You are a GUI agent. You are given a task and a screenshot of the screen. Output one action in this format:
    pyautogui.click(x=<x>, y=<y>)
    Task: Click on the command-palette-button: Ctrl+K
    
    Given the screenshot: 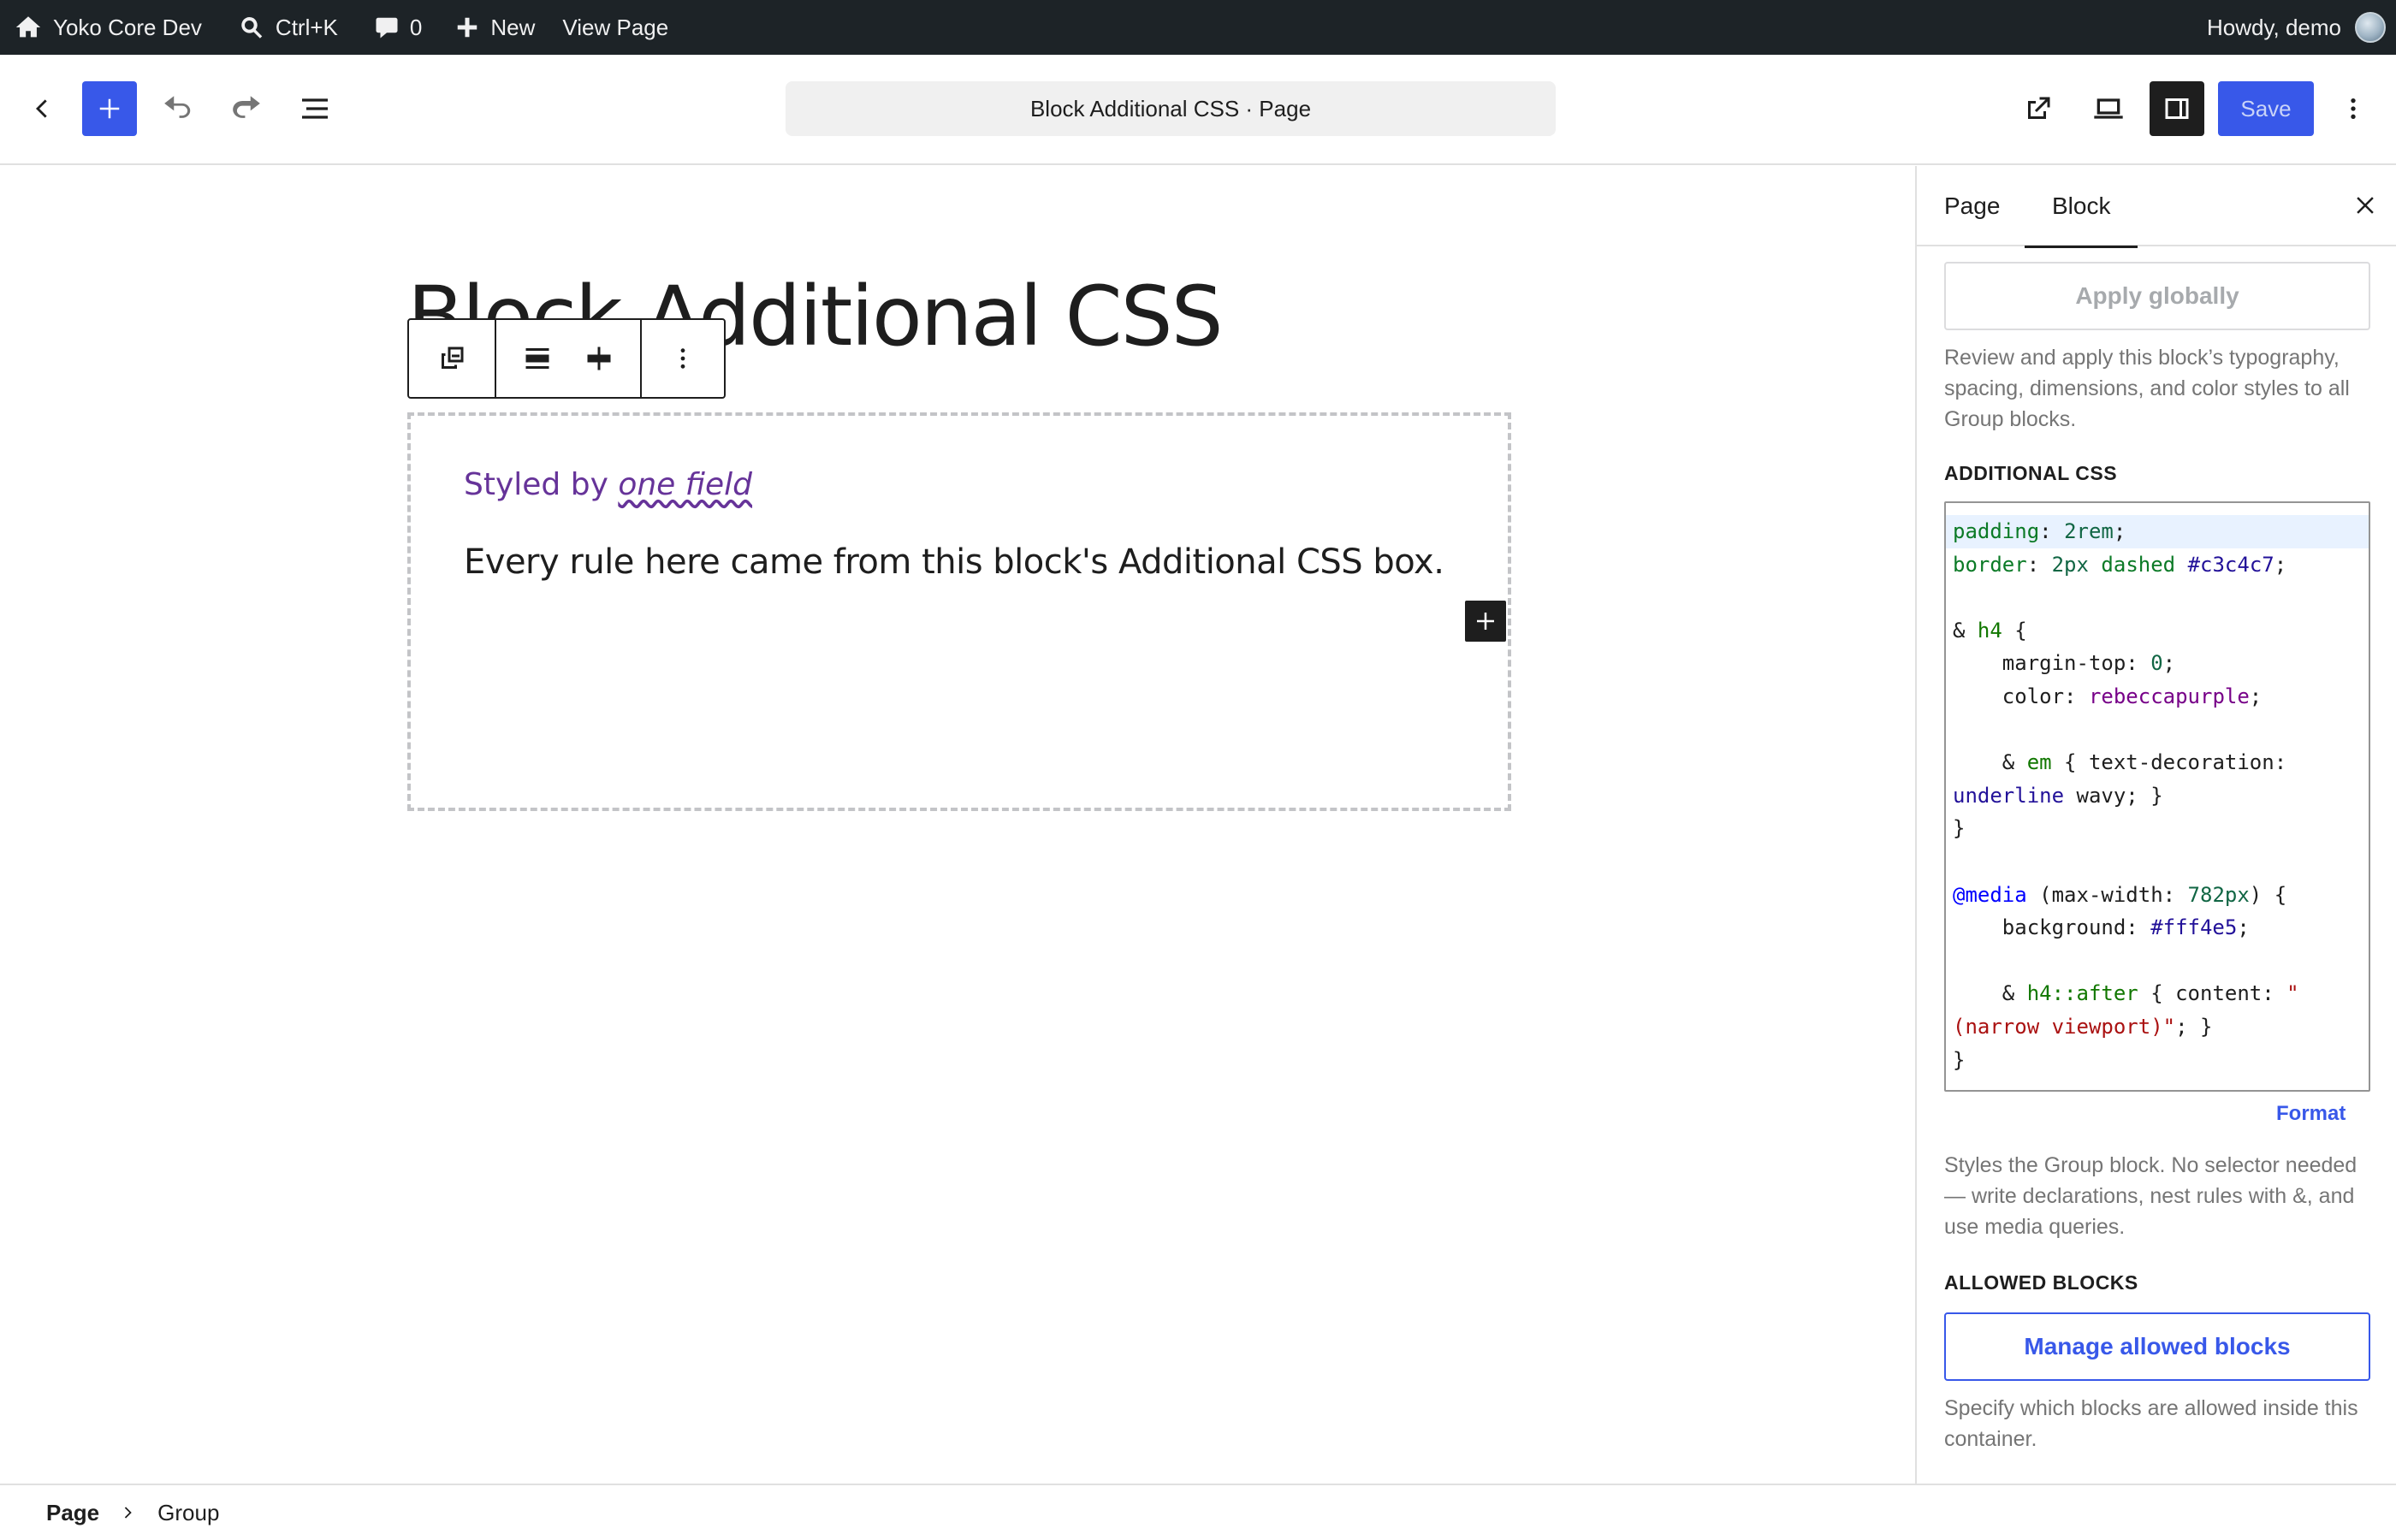 What is the action you would take?
    pyautogui.click(x=288, y=27)
    